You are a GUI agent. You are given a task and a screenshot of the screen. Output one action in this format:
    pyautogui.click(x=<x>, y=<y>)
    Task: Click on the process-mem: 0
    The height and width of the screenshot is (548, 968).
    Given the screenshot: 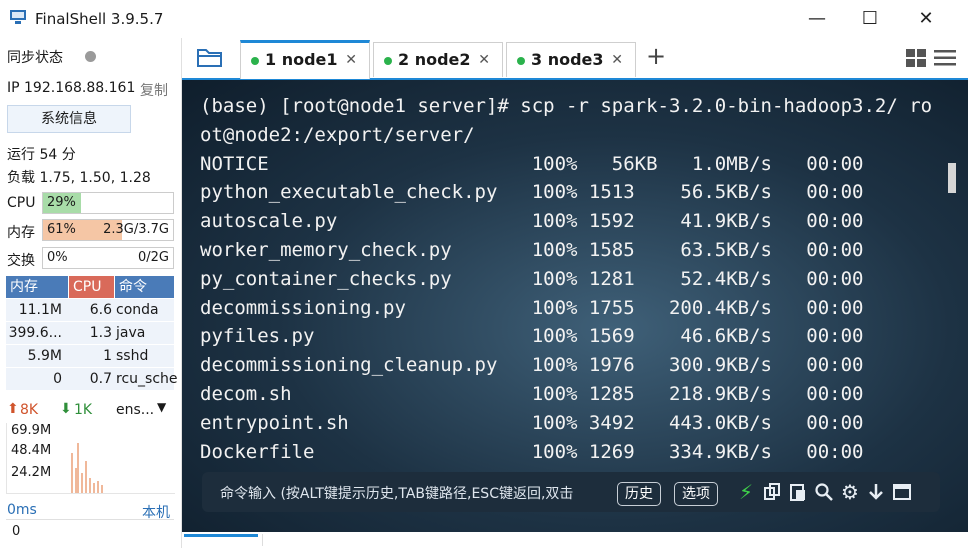 What is the action you would take?
    pyautogui.click(x=57, y=379)
    